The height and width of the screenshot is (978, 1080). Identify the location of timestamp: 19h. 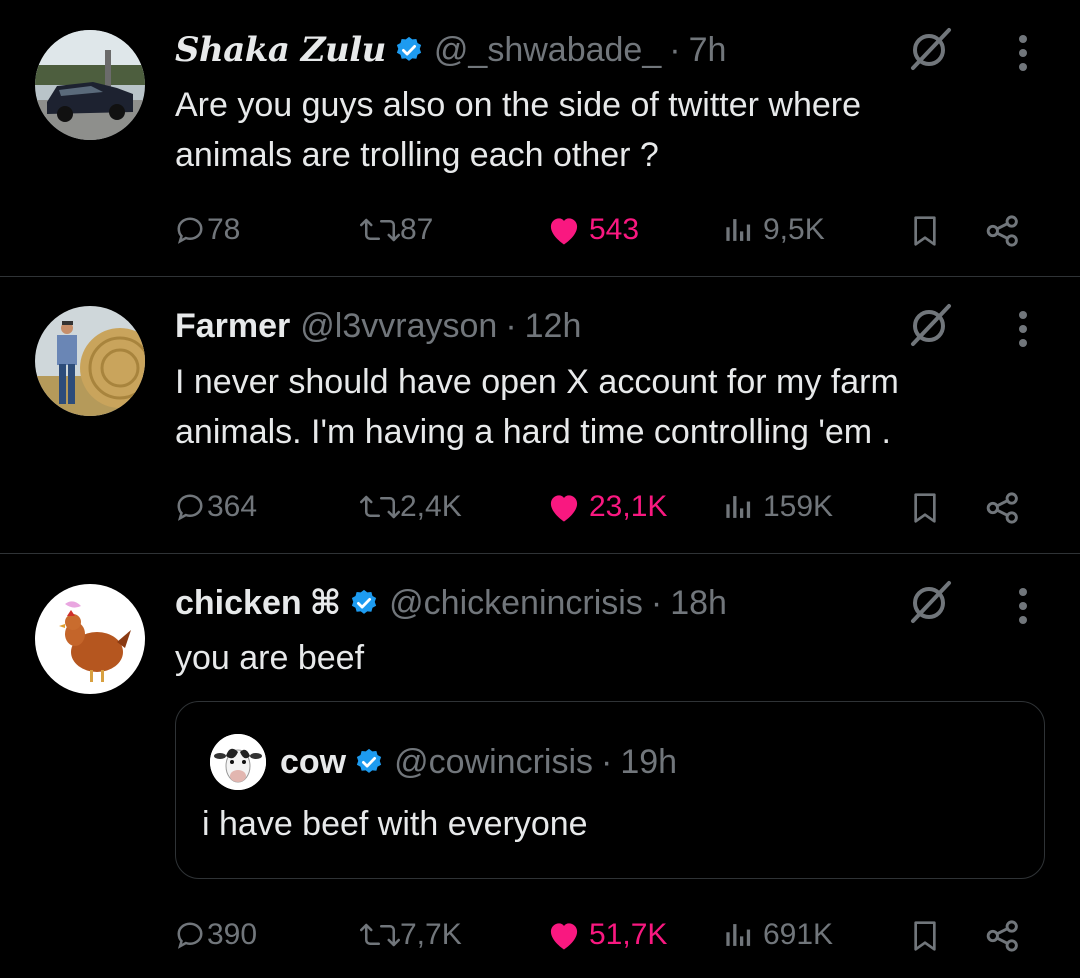
(649, 762).